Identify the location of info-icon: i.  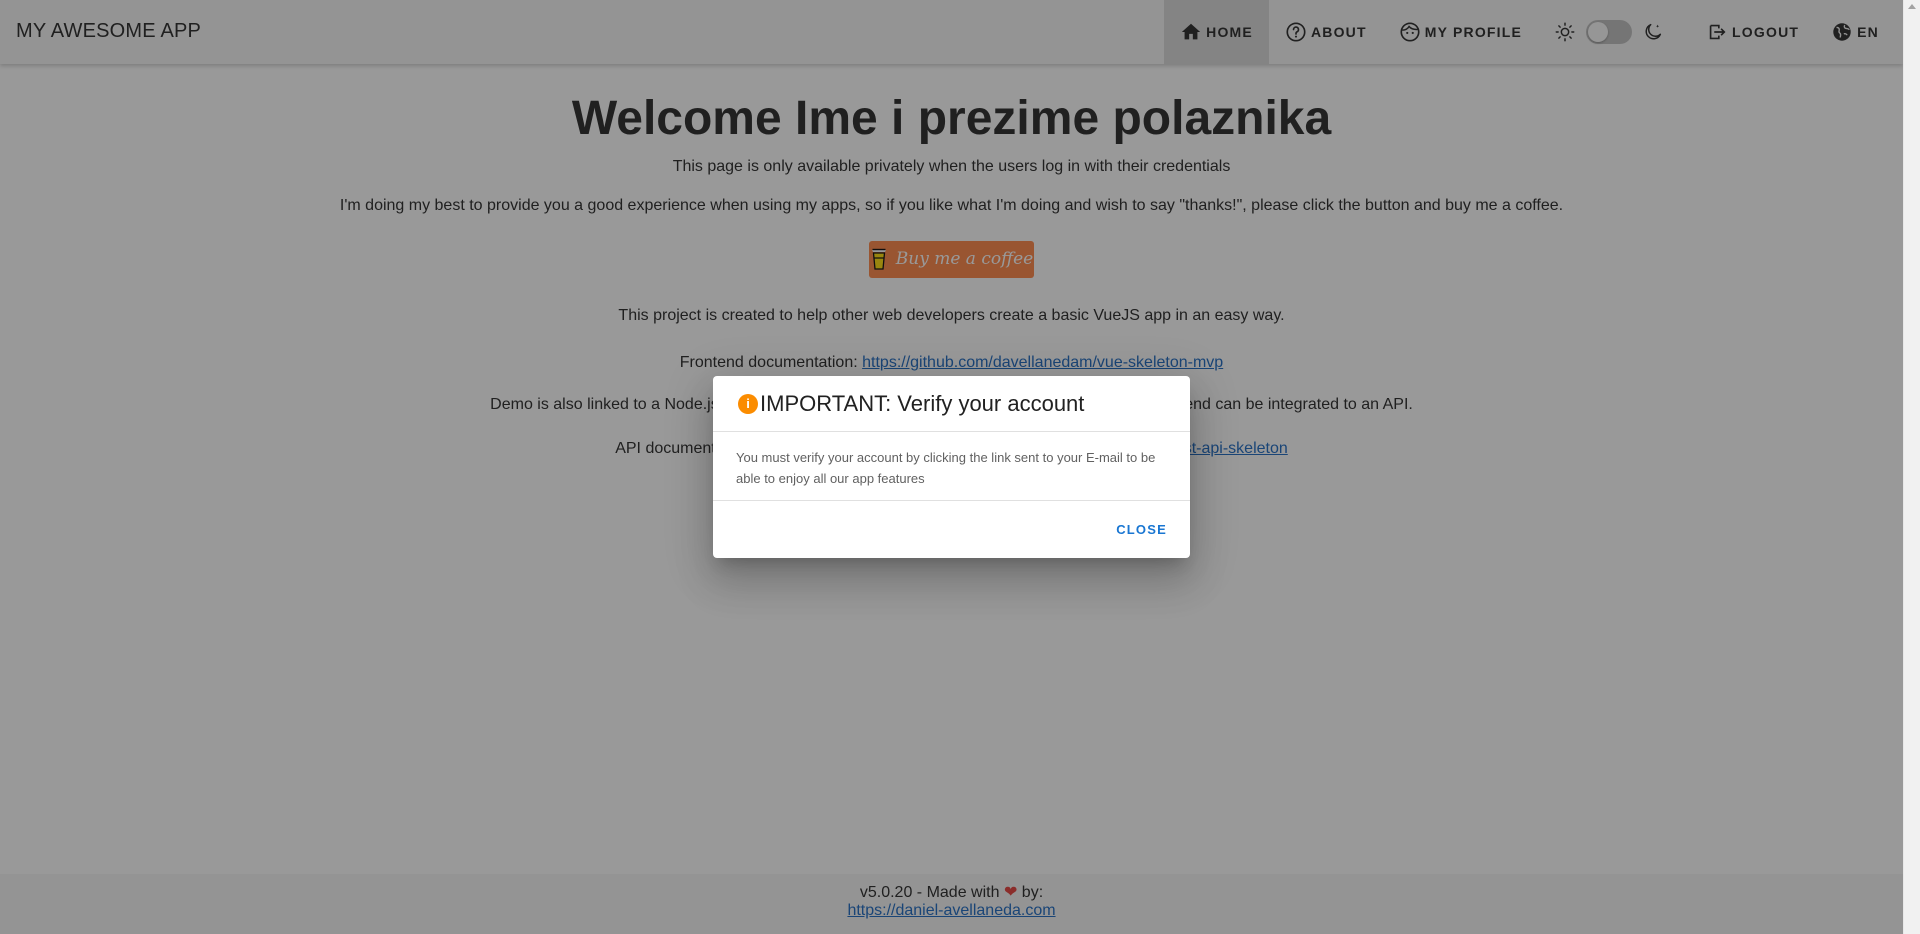
(748, 403).